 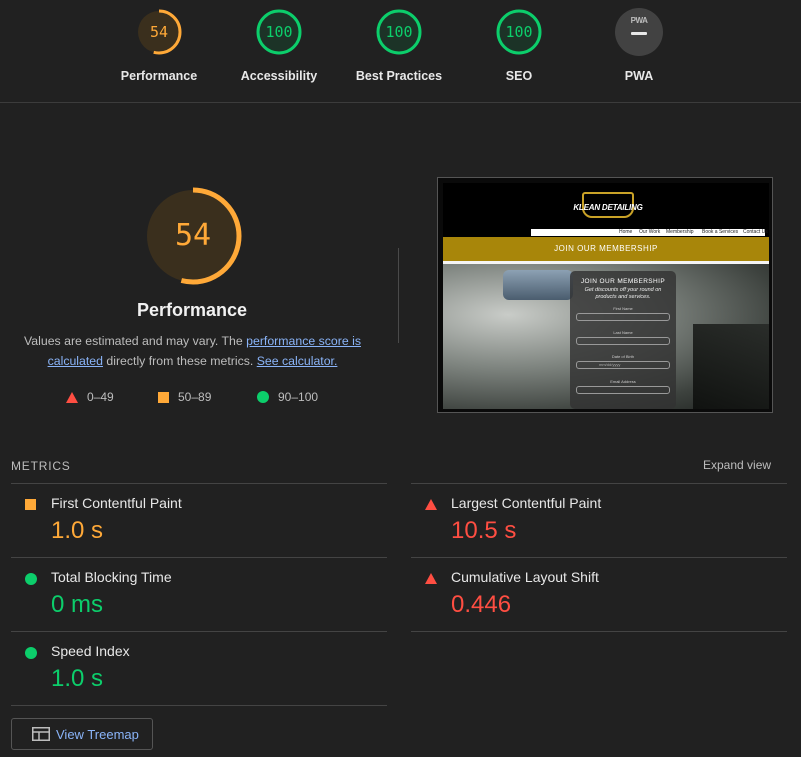 What do you see at coordinates (90, 651) in the screenshot?
I see `metric-name: Speed Index` at bounding box center [90, 651].